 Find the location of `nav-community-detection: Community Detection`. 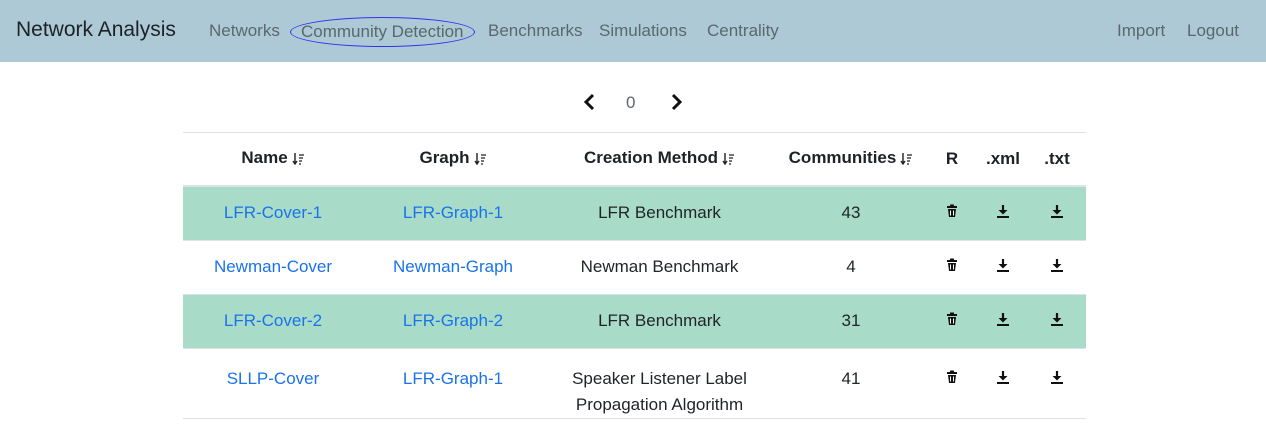

nav-community-detection: Community Detection is located at coordinates (382, 32).